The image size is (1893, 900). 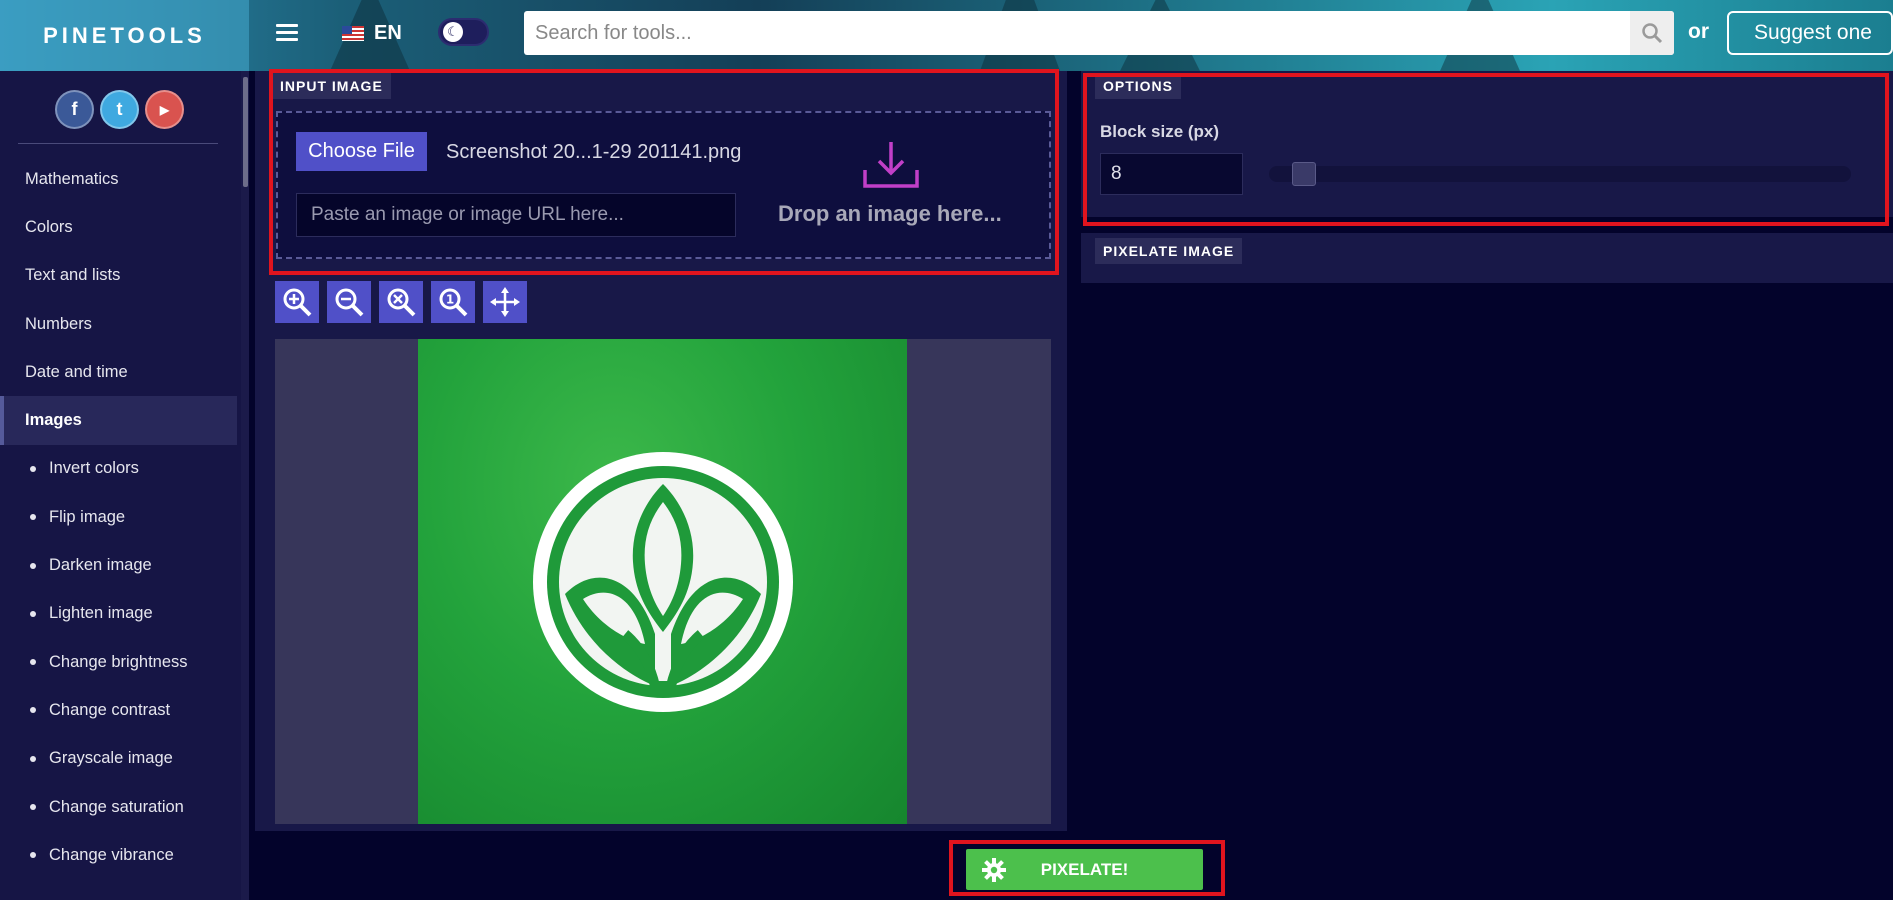 What do you see at coordinates (1160, 131) in the screenshot?
I see `block-size-label: Block size (px)` at bounding box center [1160, 131].